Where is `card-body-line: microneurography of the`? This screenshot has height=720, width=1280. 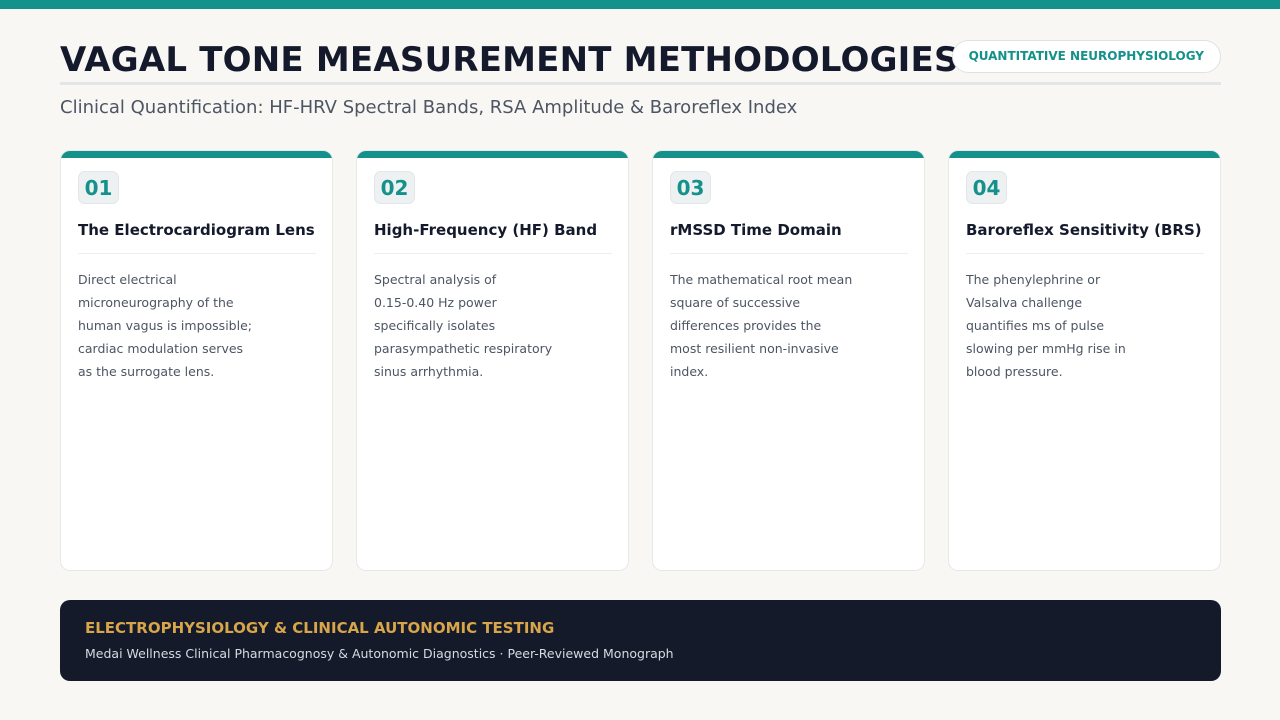
card-body-line: microneurography of the is located at coordinates (156, 302).